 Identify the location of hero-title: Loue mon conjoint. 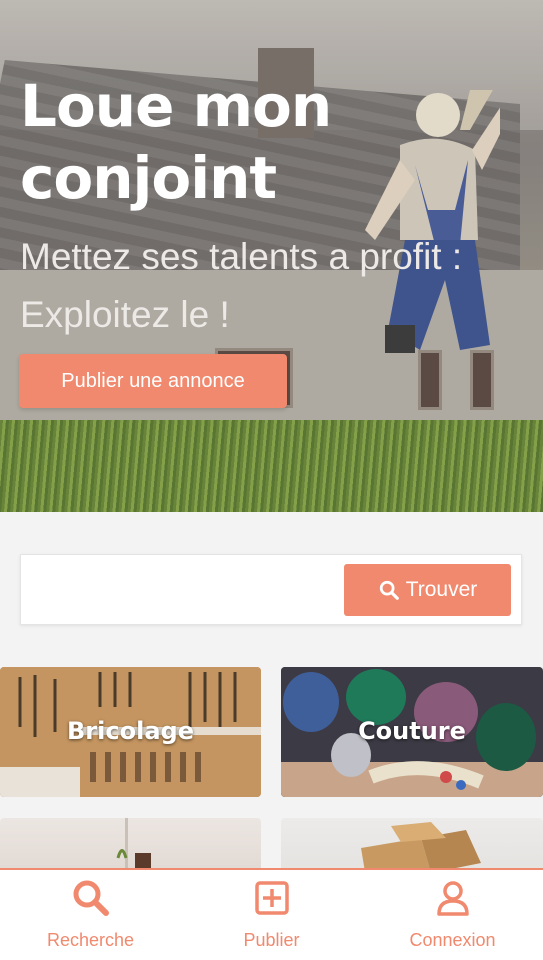
(230, 142).